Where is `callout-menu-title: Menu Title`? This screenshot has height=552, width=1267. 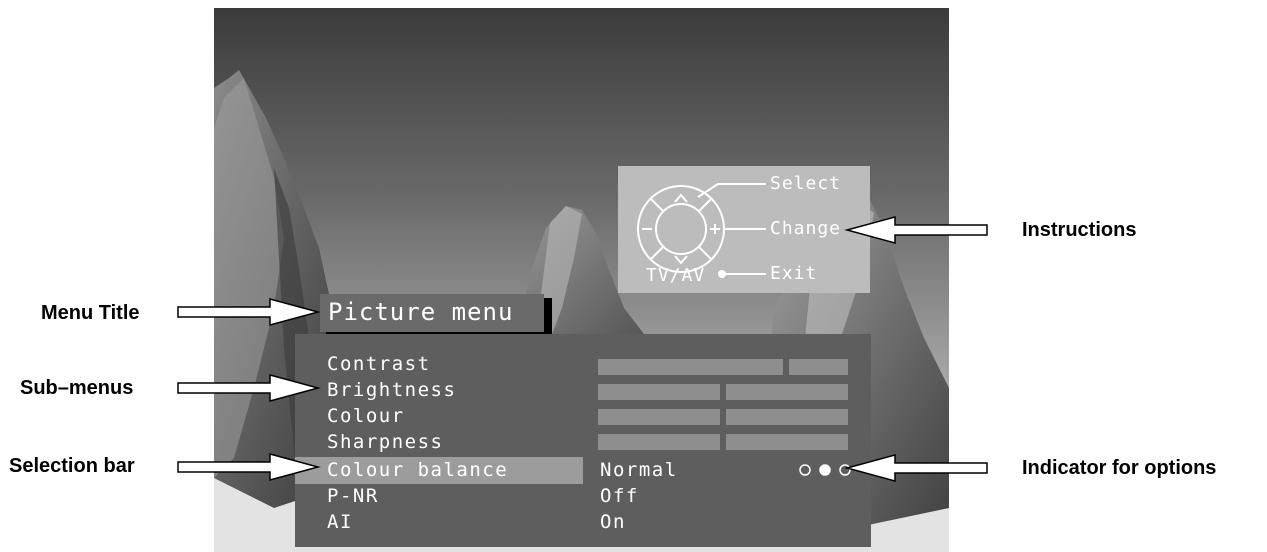
callout-menu-title: Menu Title is located at coordinates (90, 313).